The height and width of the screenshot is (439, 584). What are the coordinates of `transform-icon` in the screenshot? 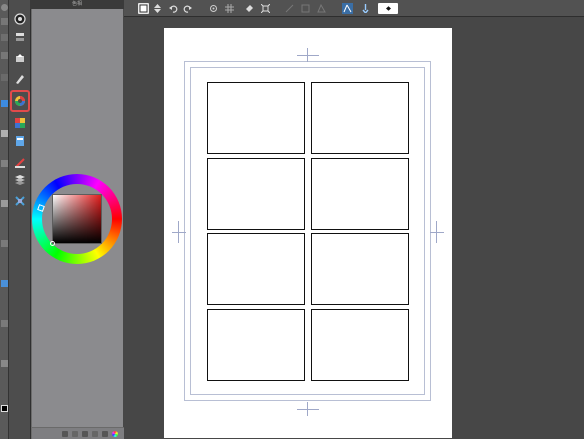 It's located at (20, 201).